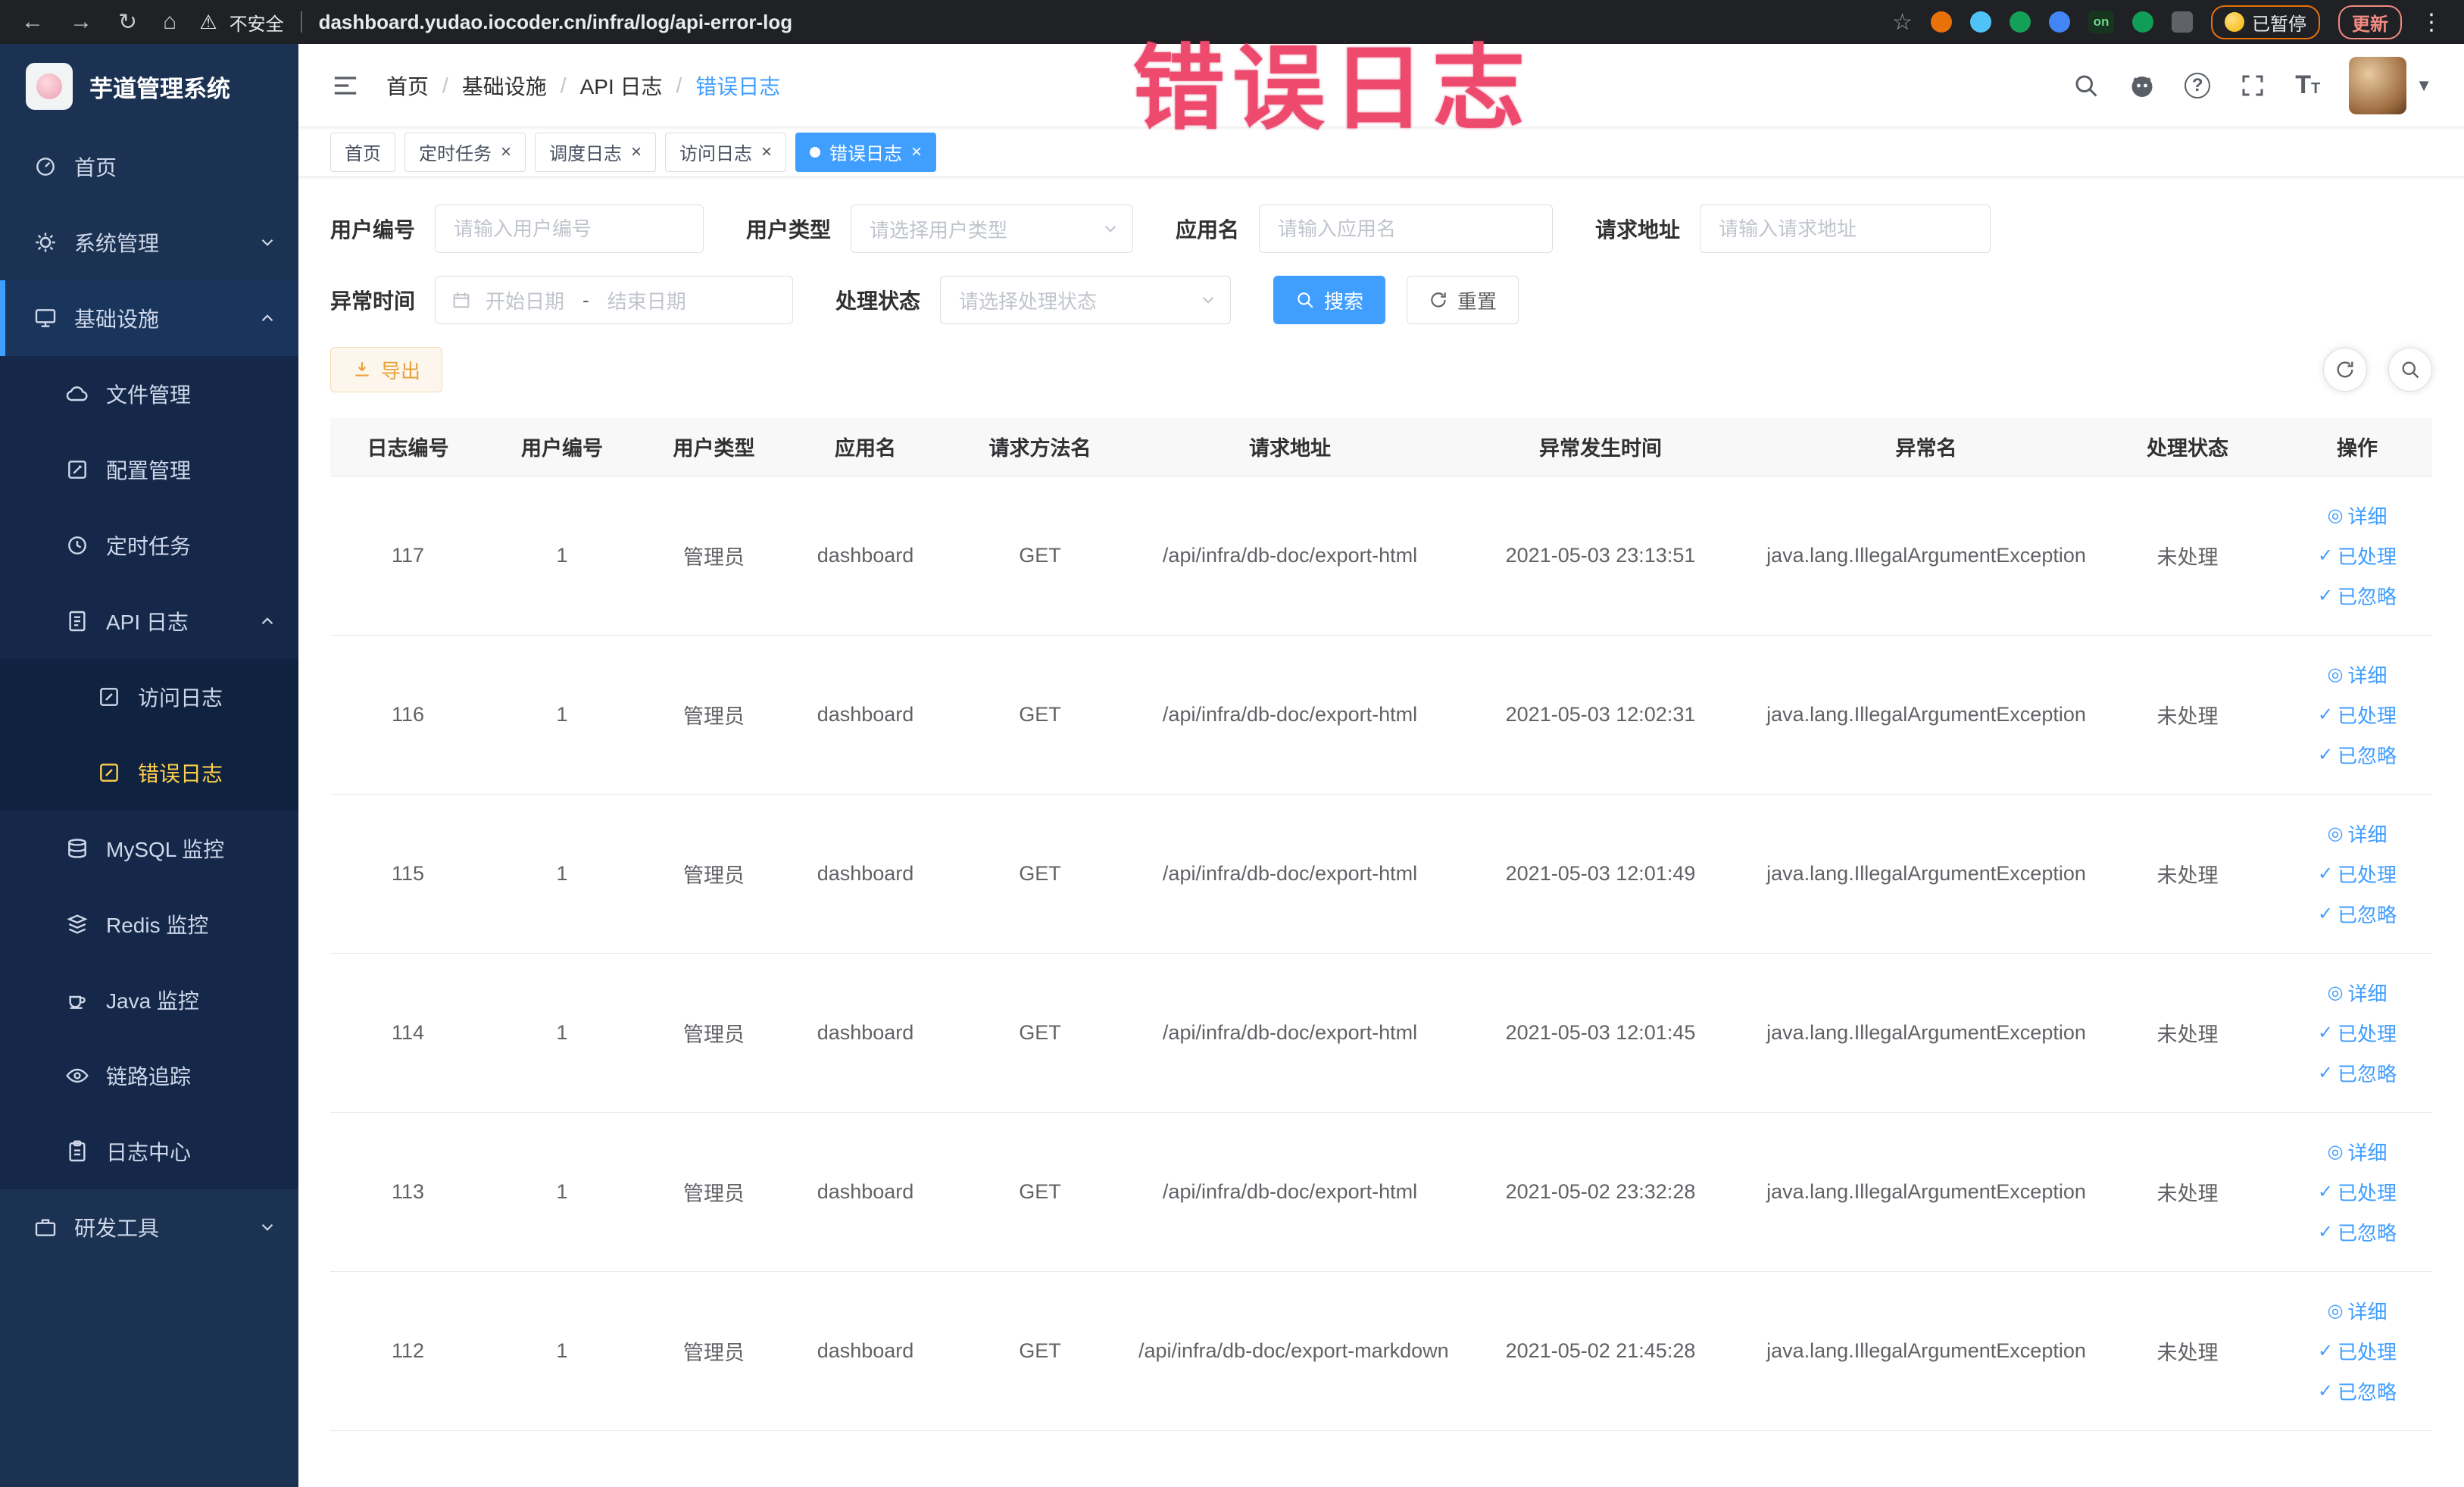 The image size is (2464, 1487). I want to click on extension-on-icon: on, so click(2101, 22).